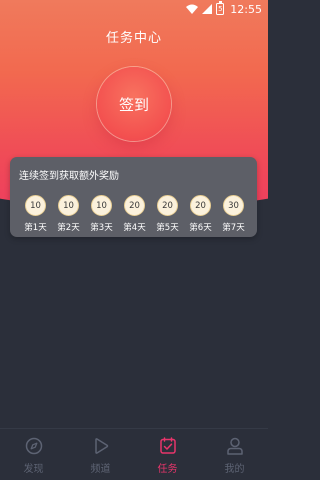 This screenshot has height=480, width=320. Describe the element at coordinates (246, 9) in the screenshot. I see `status-time: 12:55` at that location.